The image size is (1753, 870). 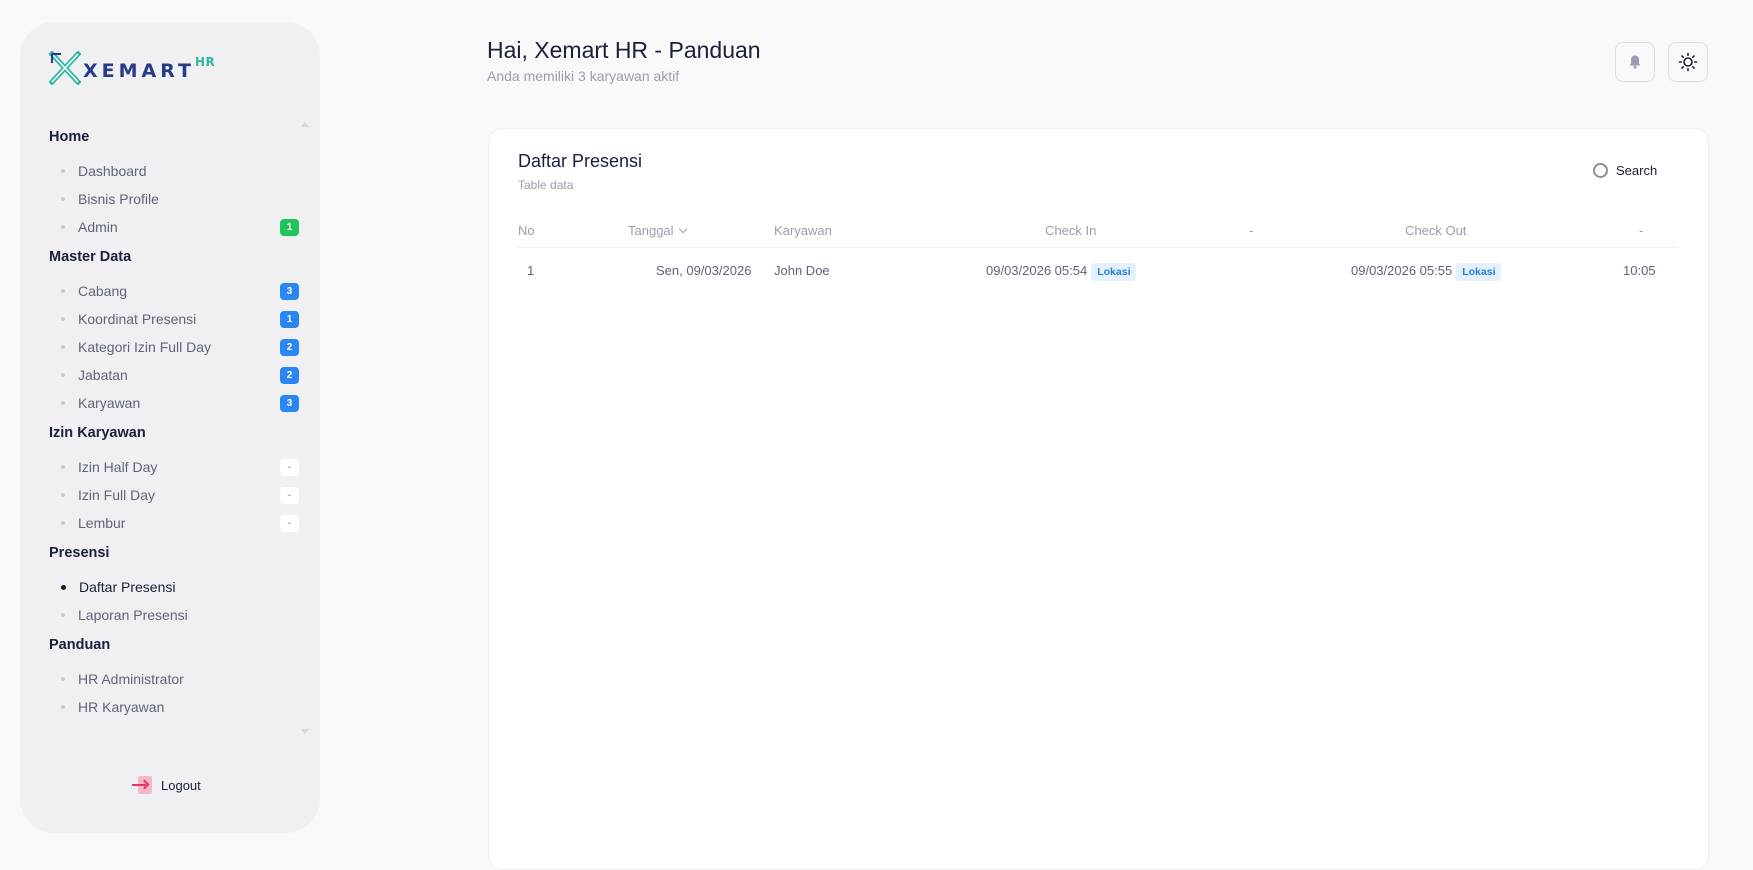 What do you see at coordinates (1641, 230) in the screenshot?
I see `col-dash-2: -` at bounding box center [1641, 230].